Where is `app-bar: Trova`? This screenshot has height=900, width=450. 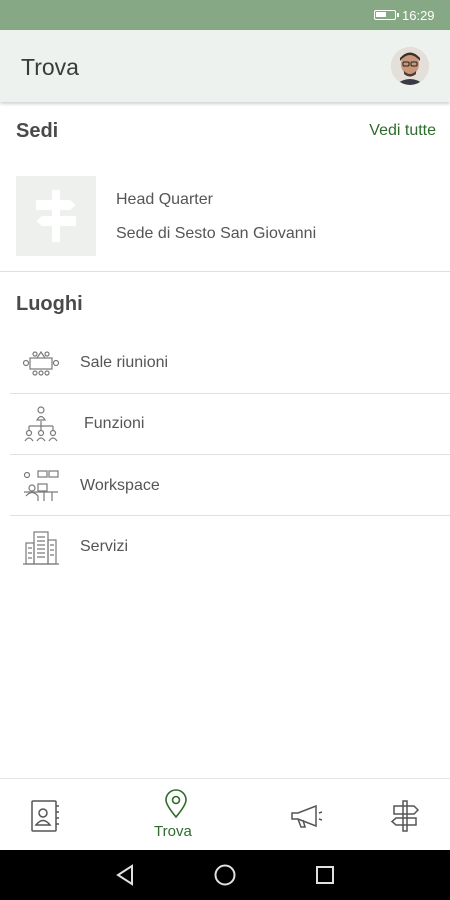 app-bar: Trova is located at coordinates (225, 66).